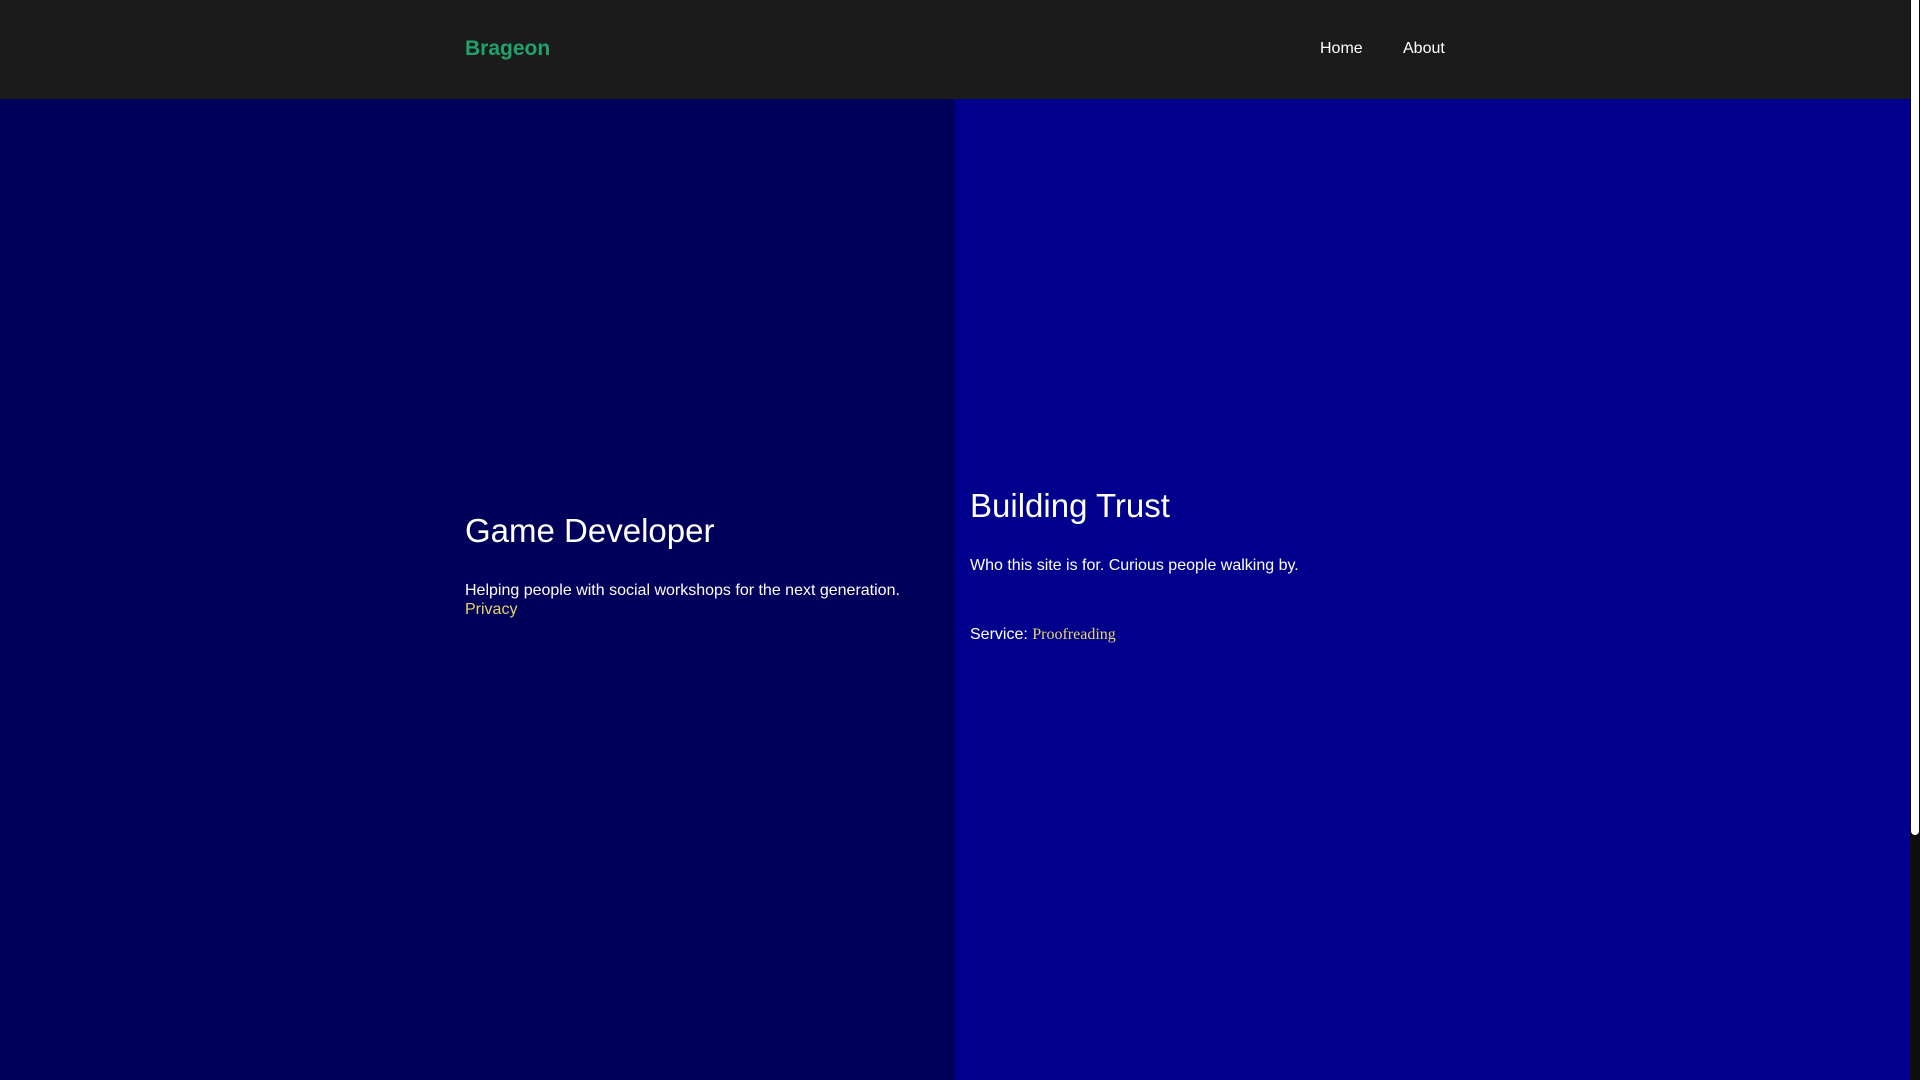 Image resolution: width=1920 pixels, height=1080 pixels. I want to click on service-label: Service:, so click(999, 634).